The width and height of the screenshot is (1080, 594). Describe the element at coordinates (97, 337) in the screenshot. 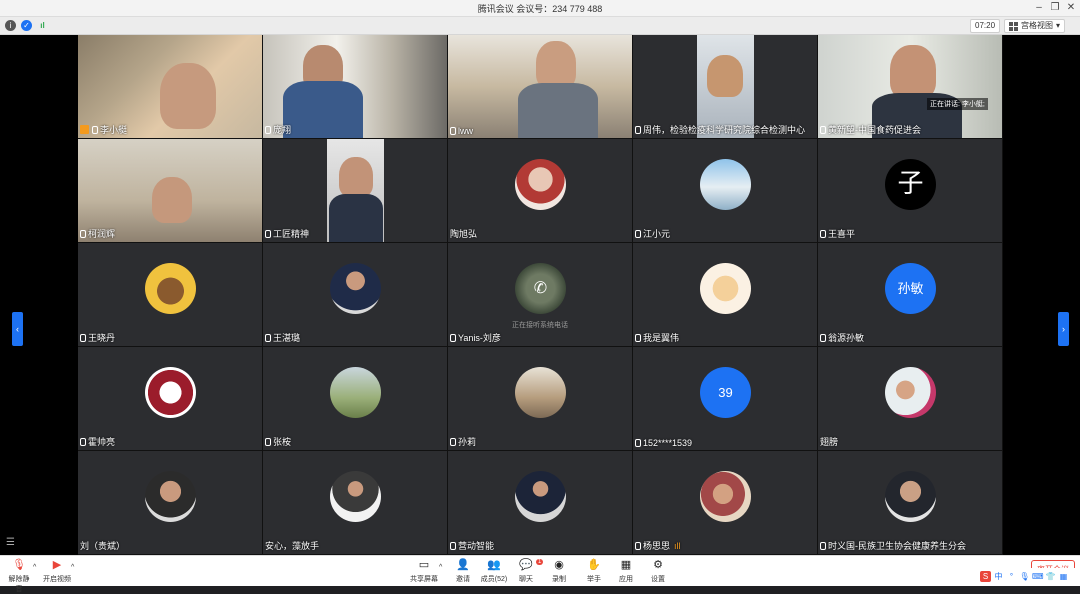

I see `participant-name: 王晓丹` at that location.